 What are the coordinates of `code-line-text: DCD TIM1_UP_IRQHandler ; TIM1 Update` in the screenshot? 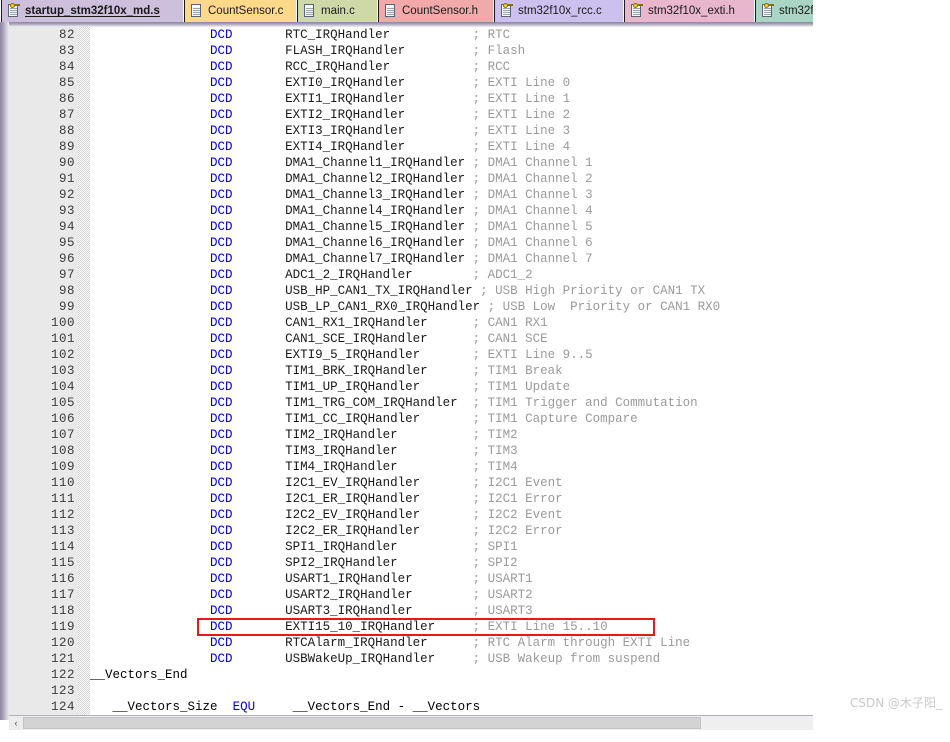 It's located at (330, 387).